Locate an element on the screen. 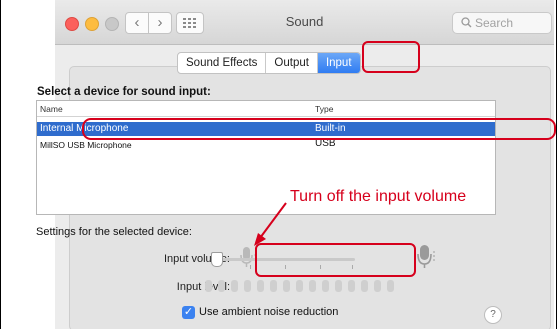  device-list-heading: Select a device for sound input: is located at coordinates (124, 92).